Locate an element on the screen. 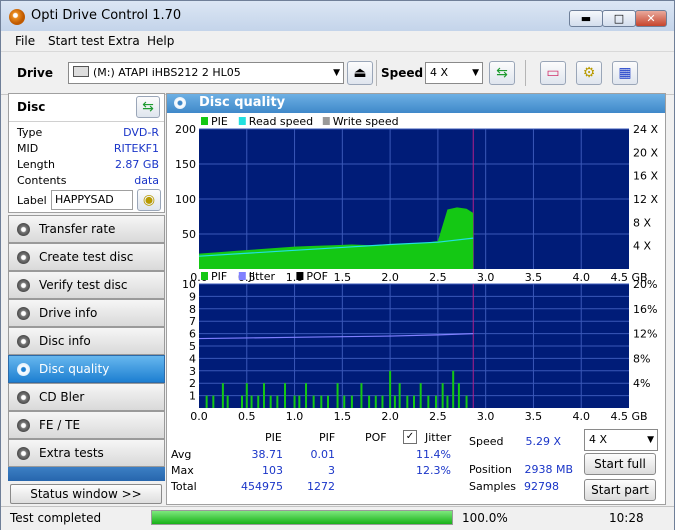 Image resolution: width=675 pixels, height=530 pixels. speed-select: 4 X ▼ is located at coordinates (454, 73).